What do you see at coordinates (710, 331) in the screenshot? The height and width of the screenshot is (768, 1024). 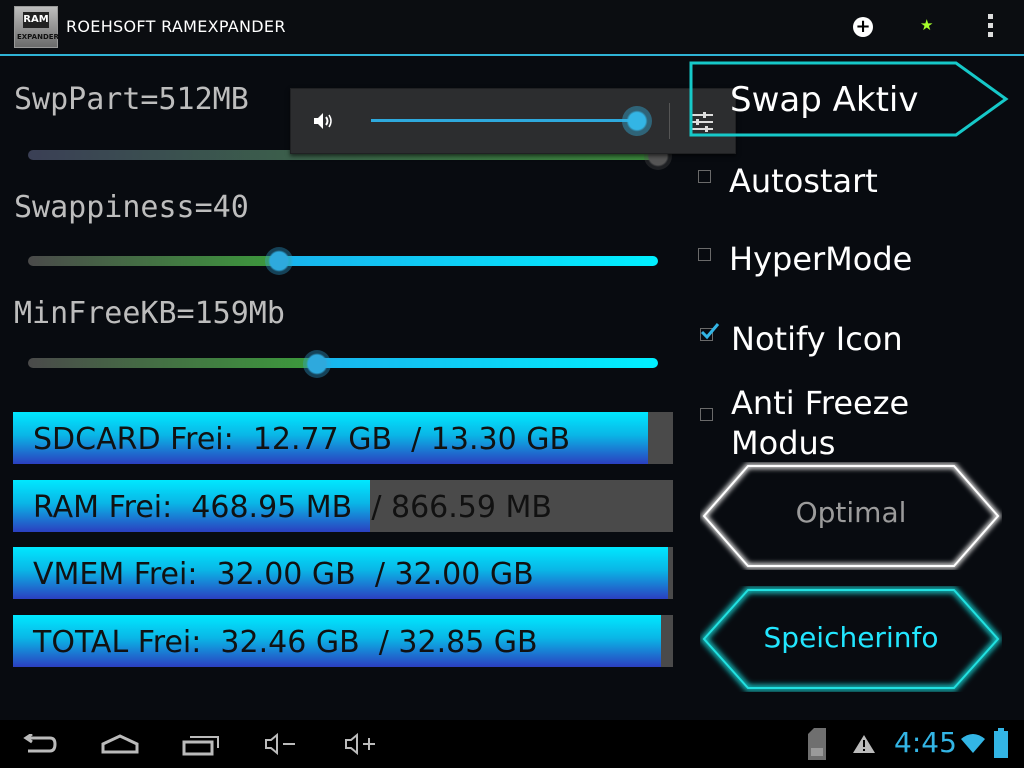 I see `checkmark-icon` at bounding box center [710, 331].